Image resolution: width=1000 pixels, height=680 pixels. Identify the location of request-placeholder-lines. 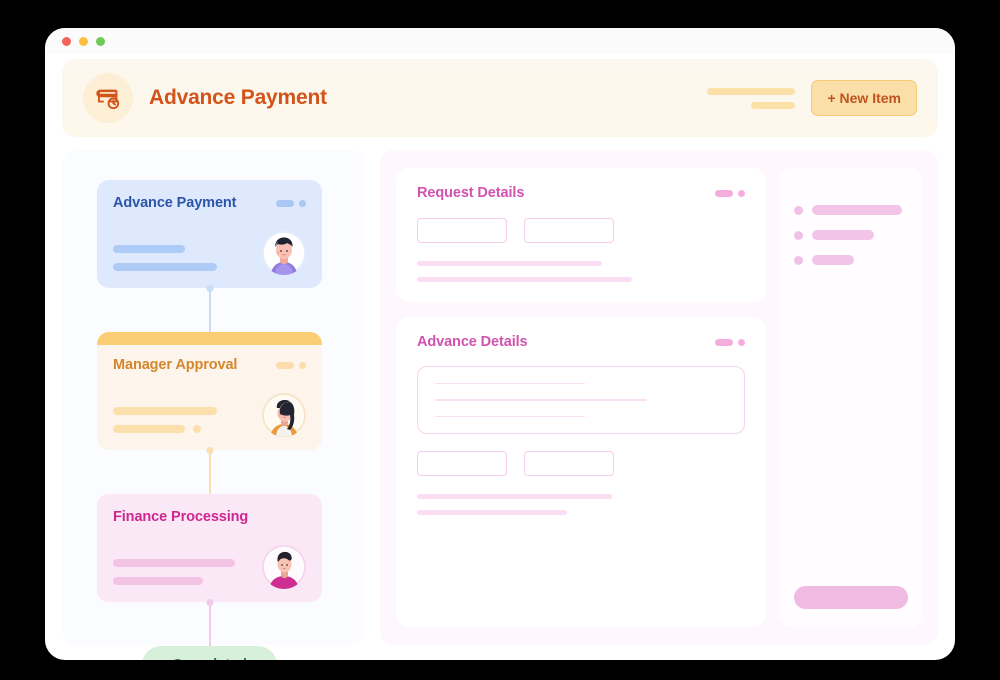
(581, 271).